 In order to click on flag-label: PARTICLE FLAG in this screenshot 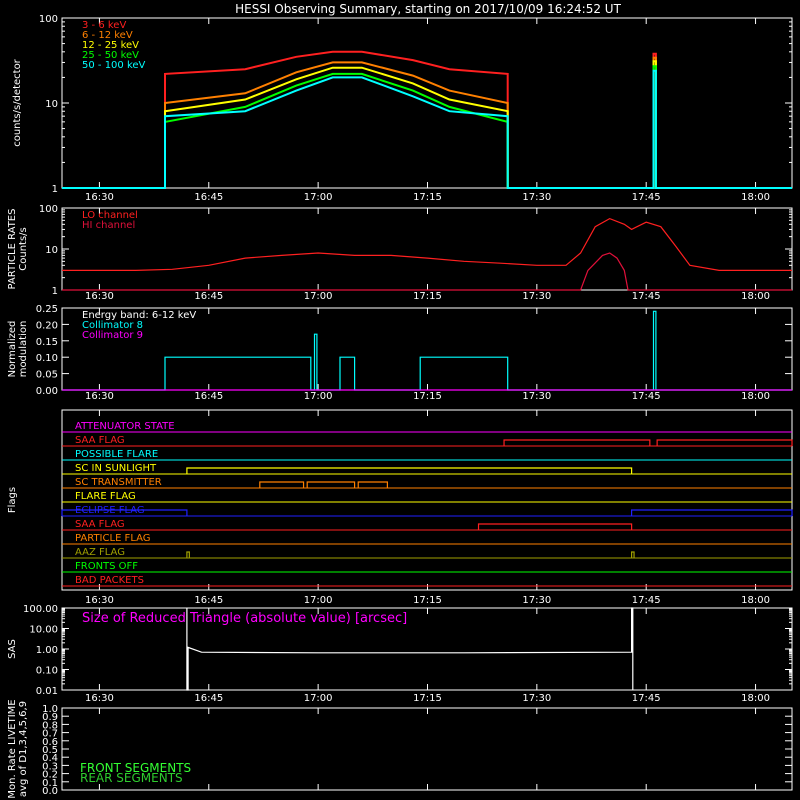, I will do `click(113, 538)`.